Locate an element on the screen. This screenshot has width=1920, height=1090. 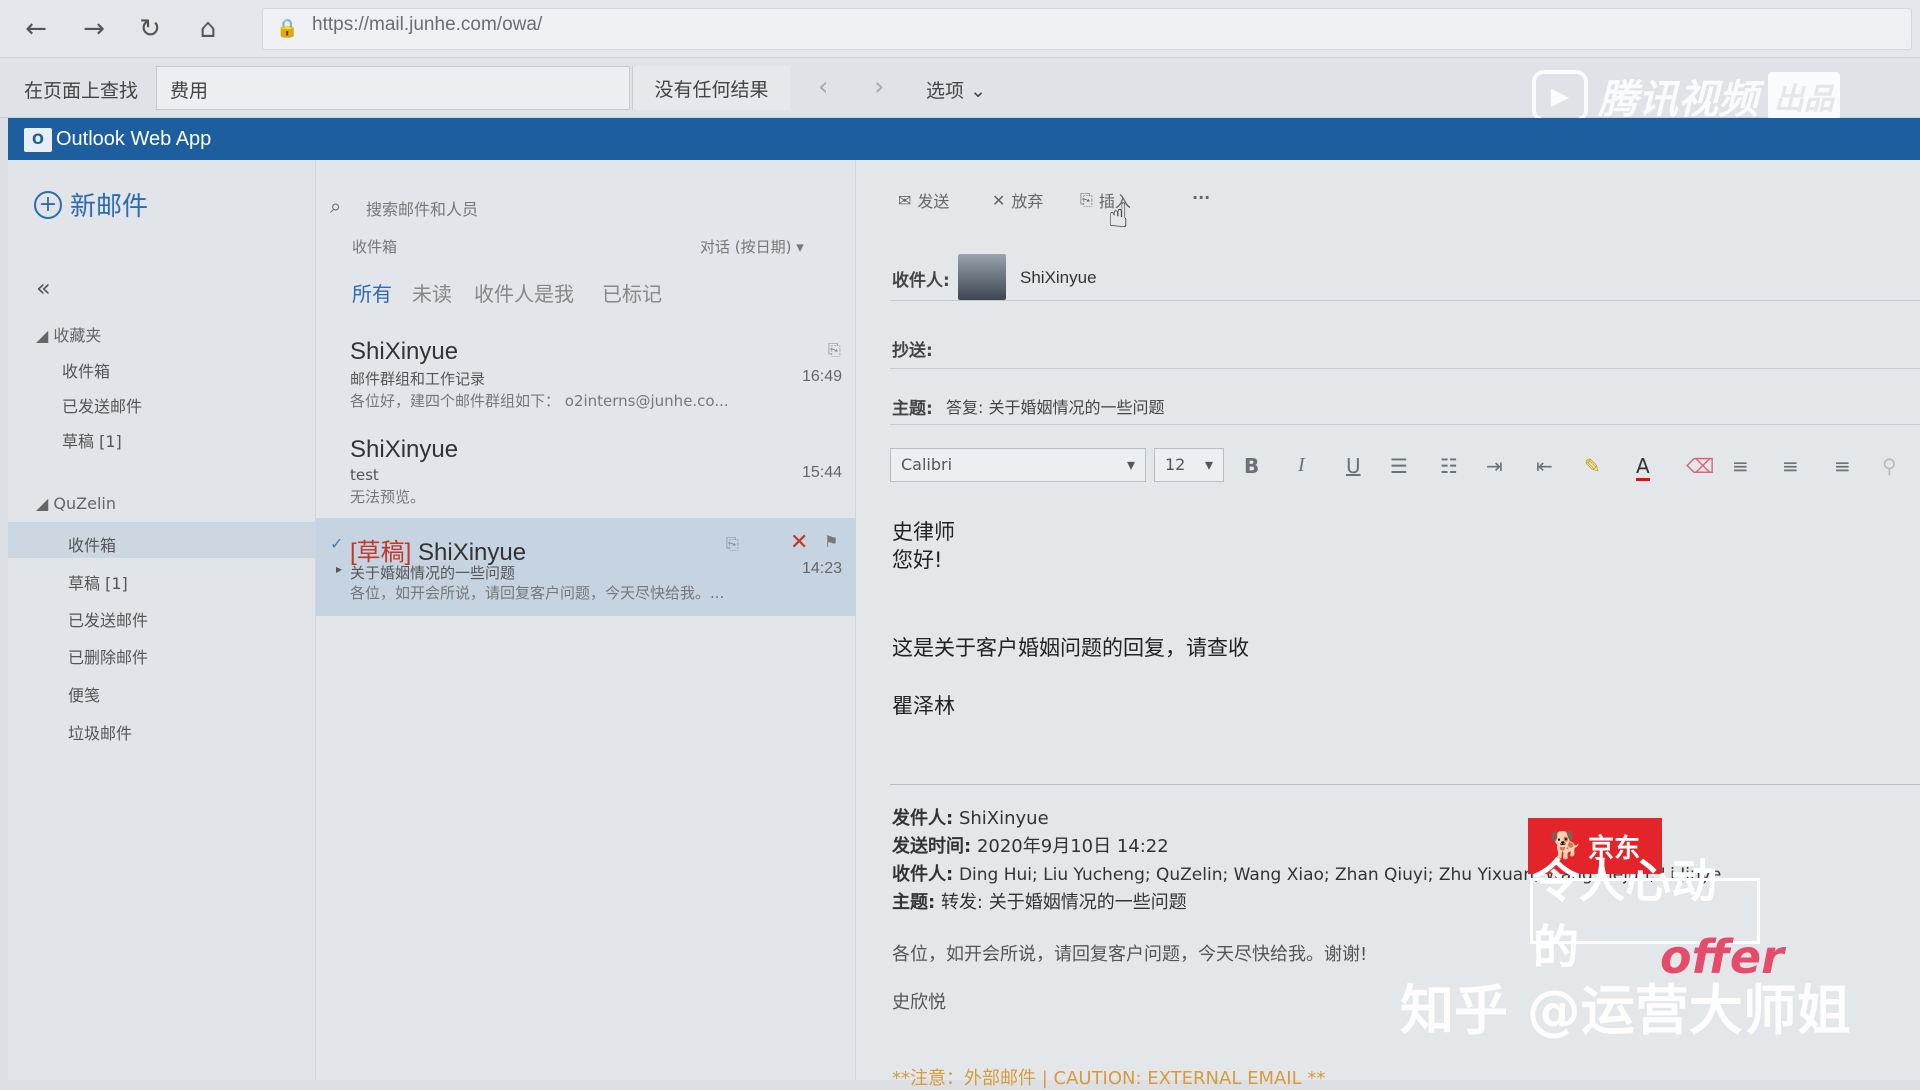
flag-icon: ⚑ is located at coordinates (831, 541).